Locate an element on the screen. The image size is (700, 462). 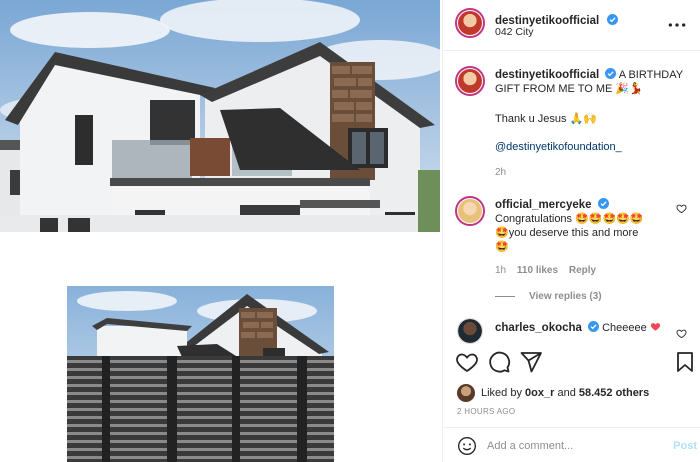
post-header: destinyetikoofficial 042 City is located at coordinates (571, 25).